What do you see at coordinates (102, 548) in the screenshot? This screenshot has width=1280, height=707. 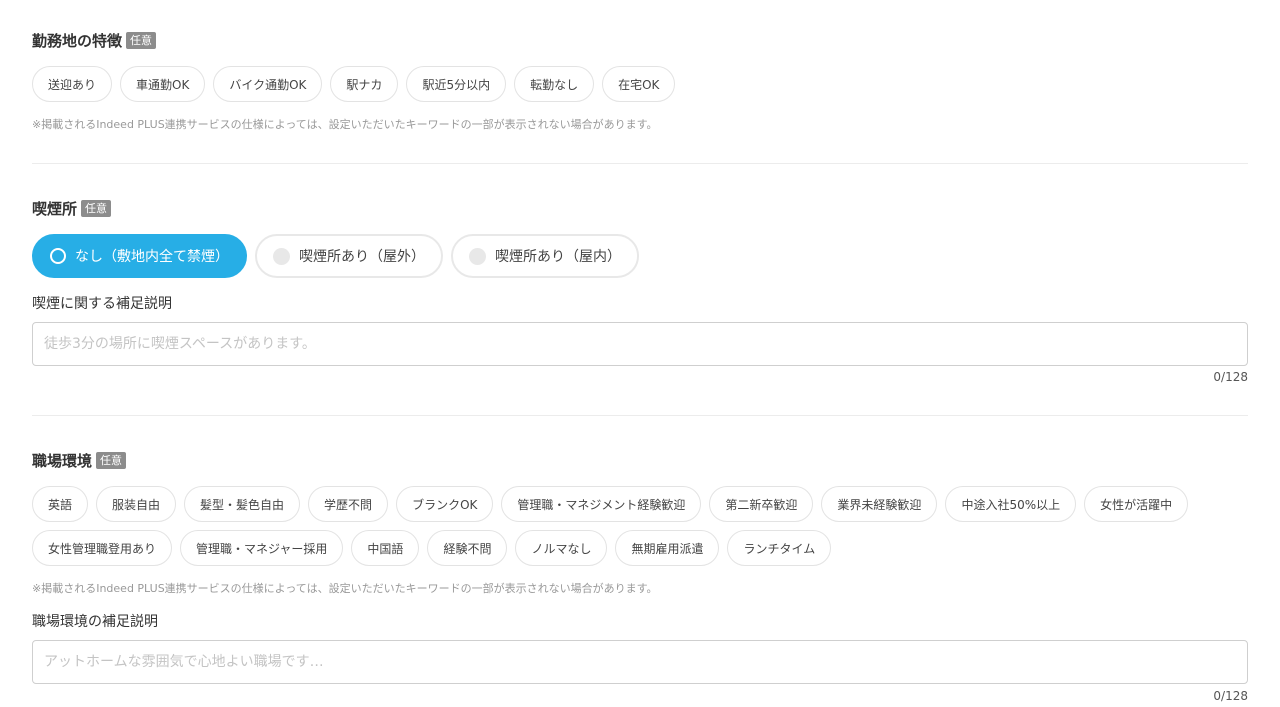 I see `chip-women-managers: 女性管理職登用あり` at bounding box center [102, 548].